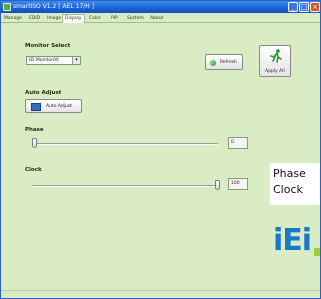 The height and width of the screenshot is (299, 321). I want to click on chevron-down-icon: ▾, so click(76, 60).